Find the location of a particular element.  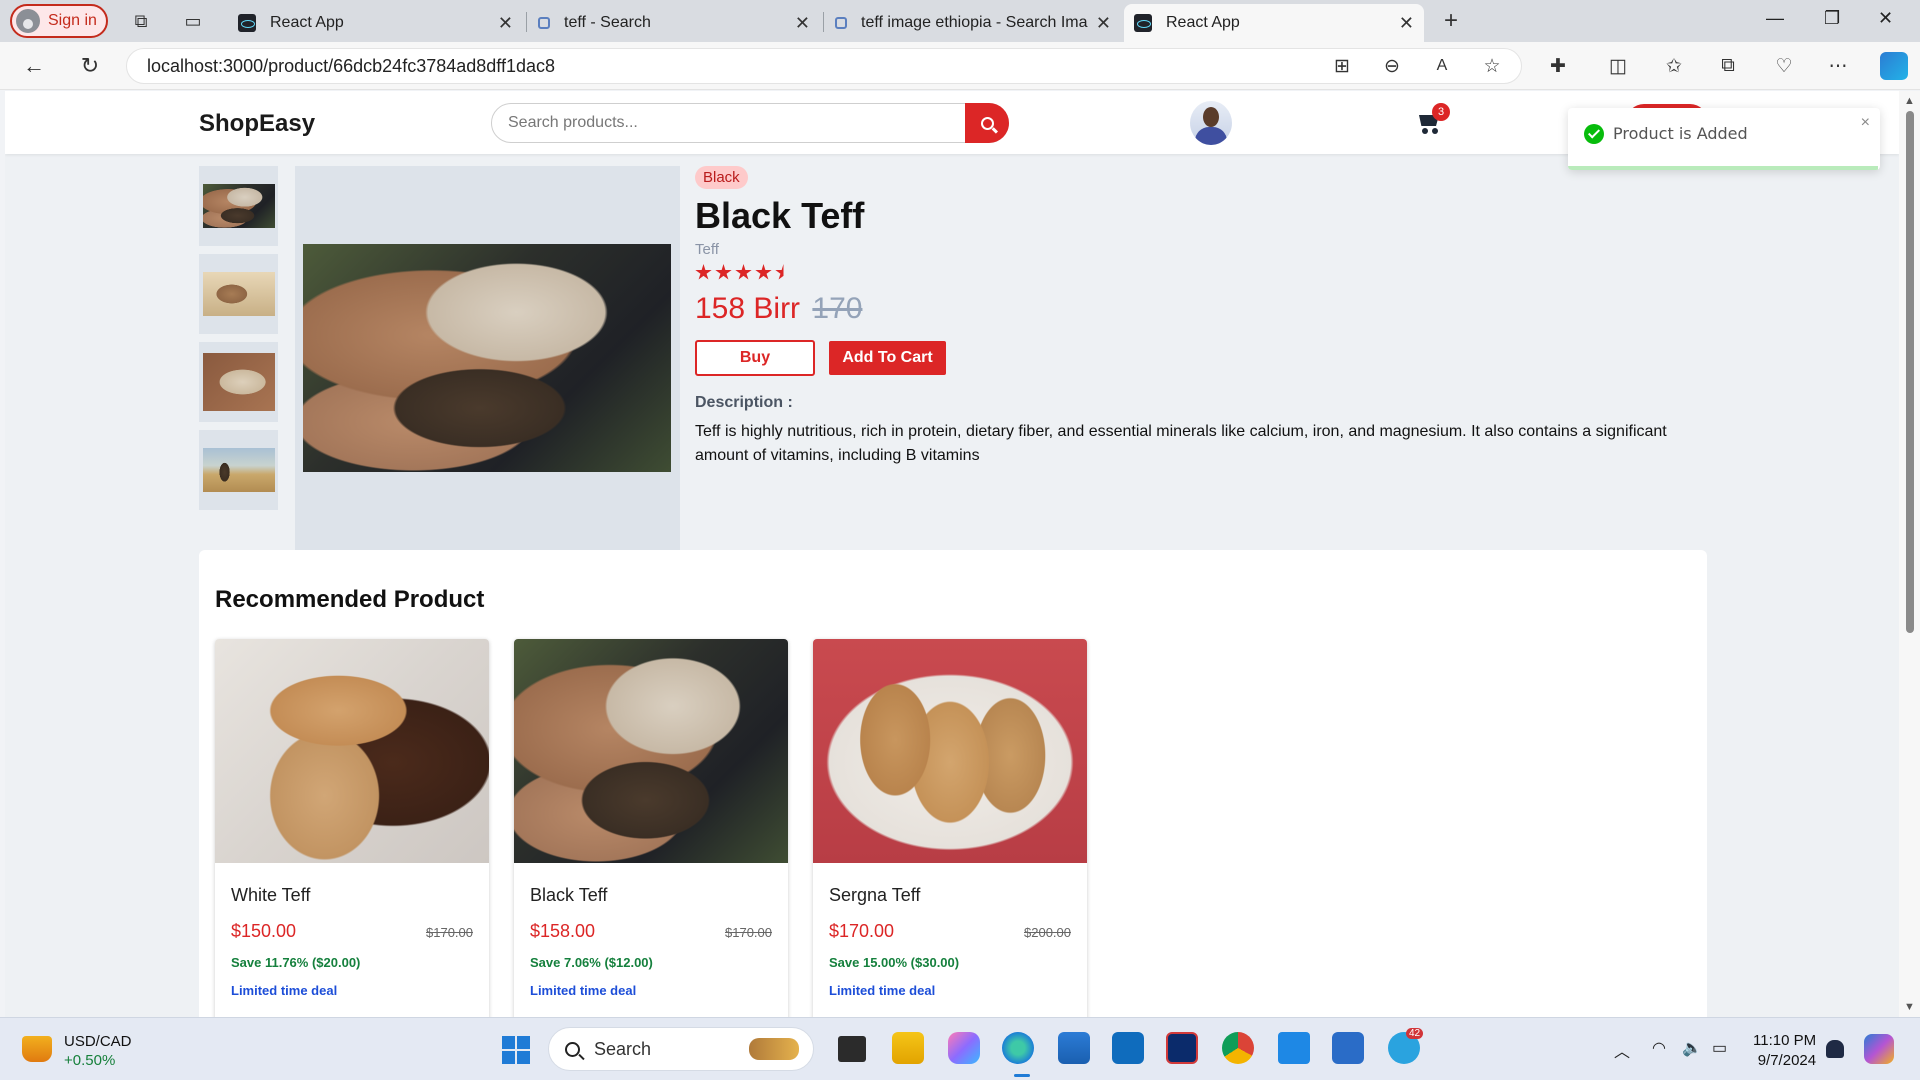

scroll-down-icon: ▼ is located at coordinates (1909, 1007).